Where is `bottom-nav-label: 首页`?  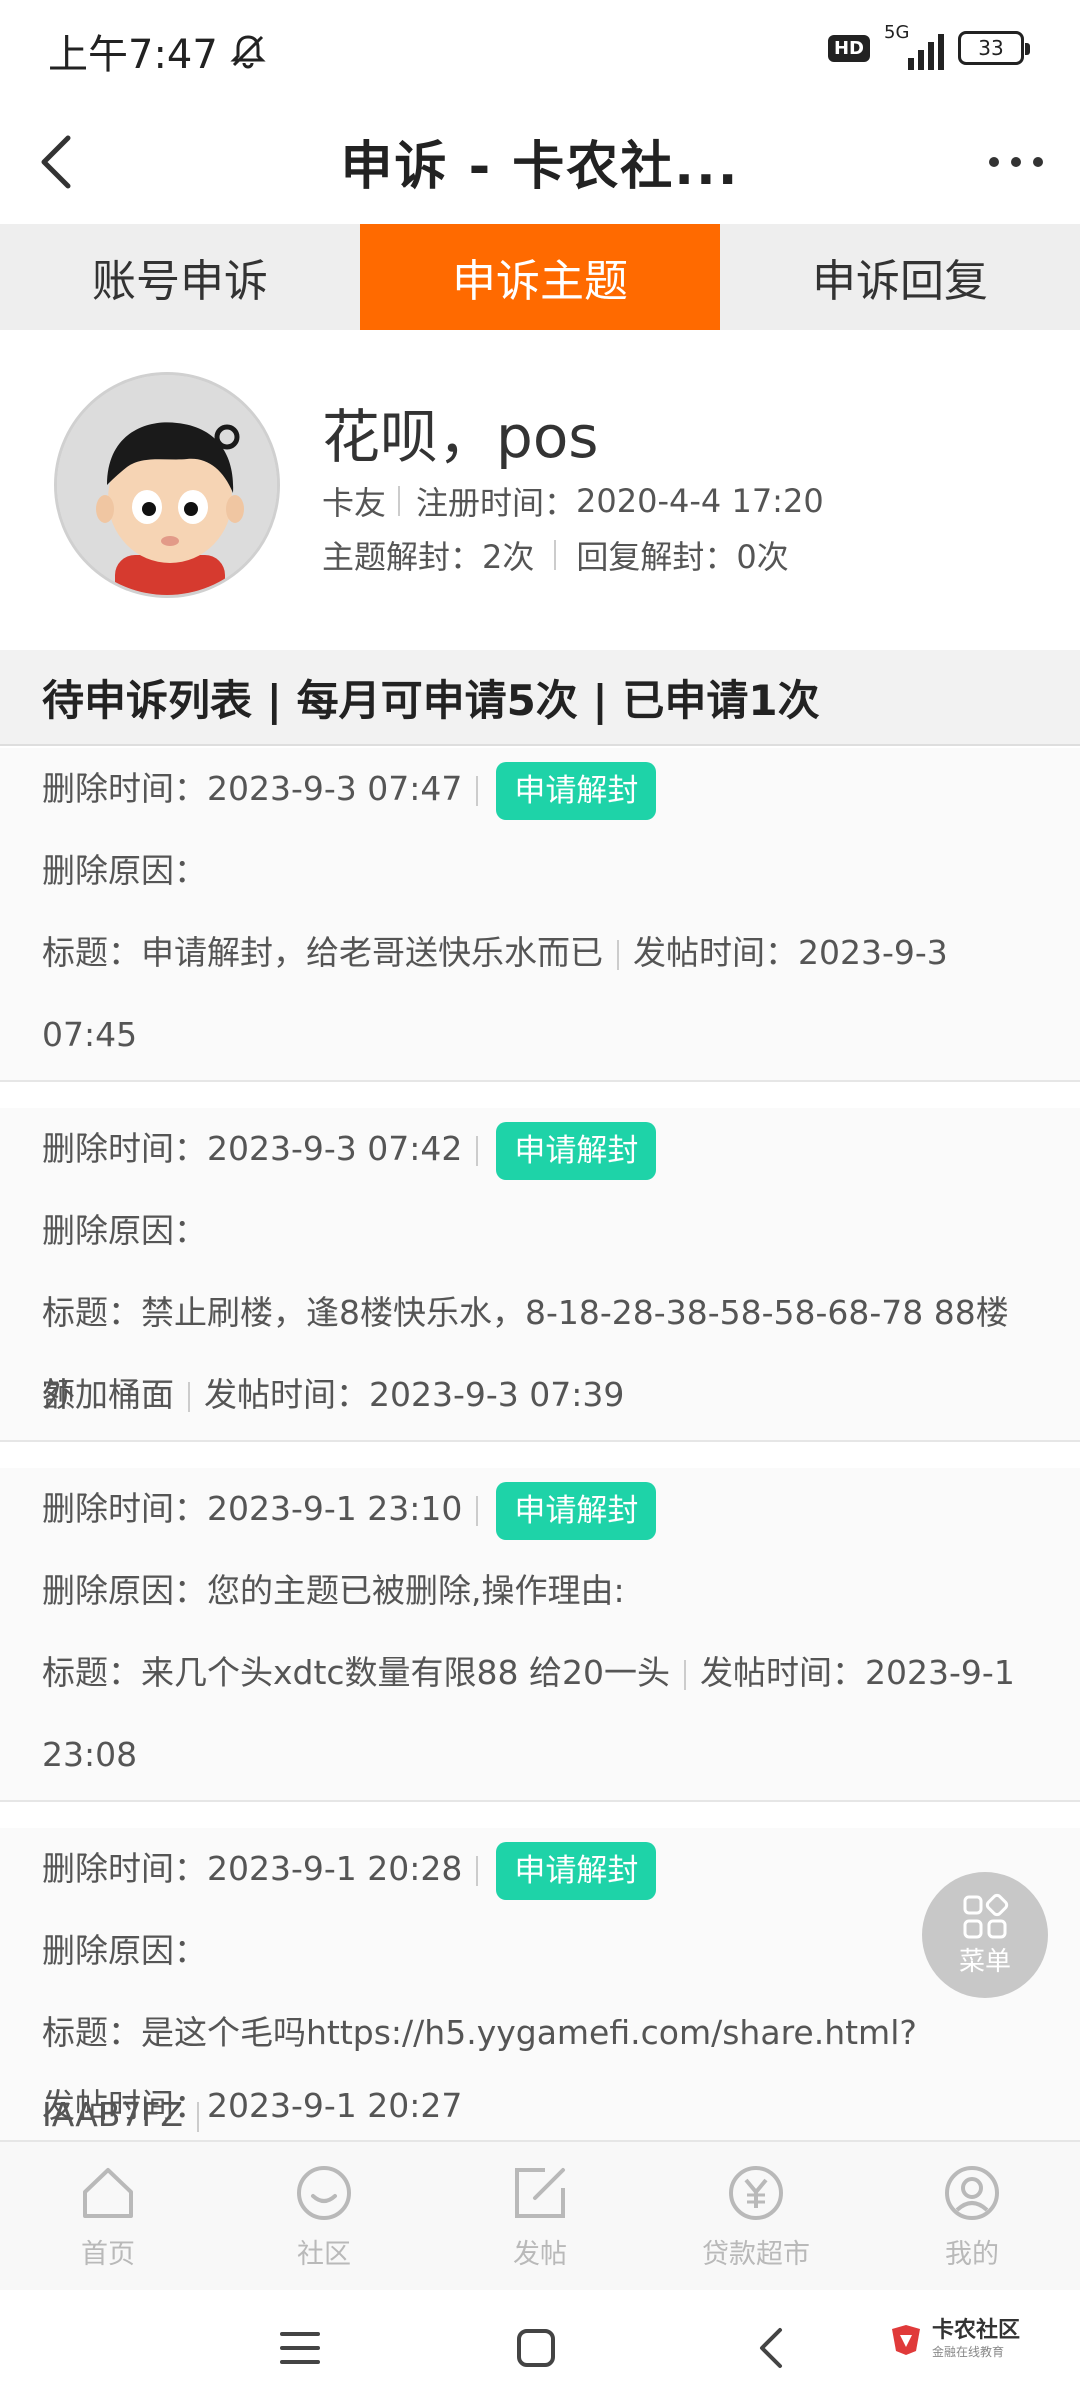
bottom-nav-label: 首页 is located at coordinates (108, 2254).